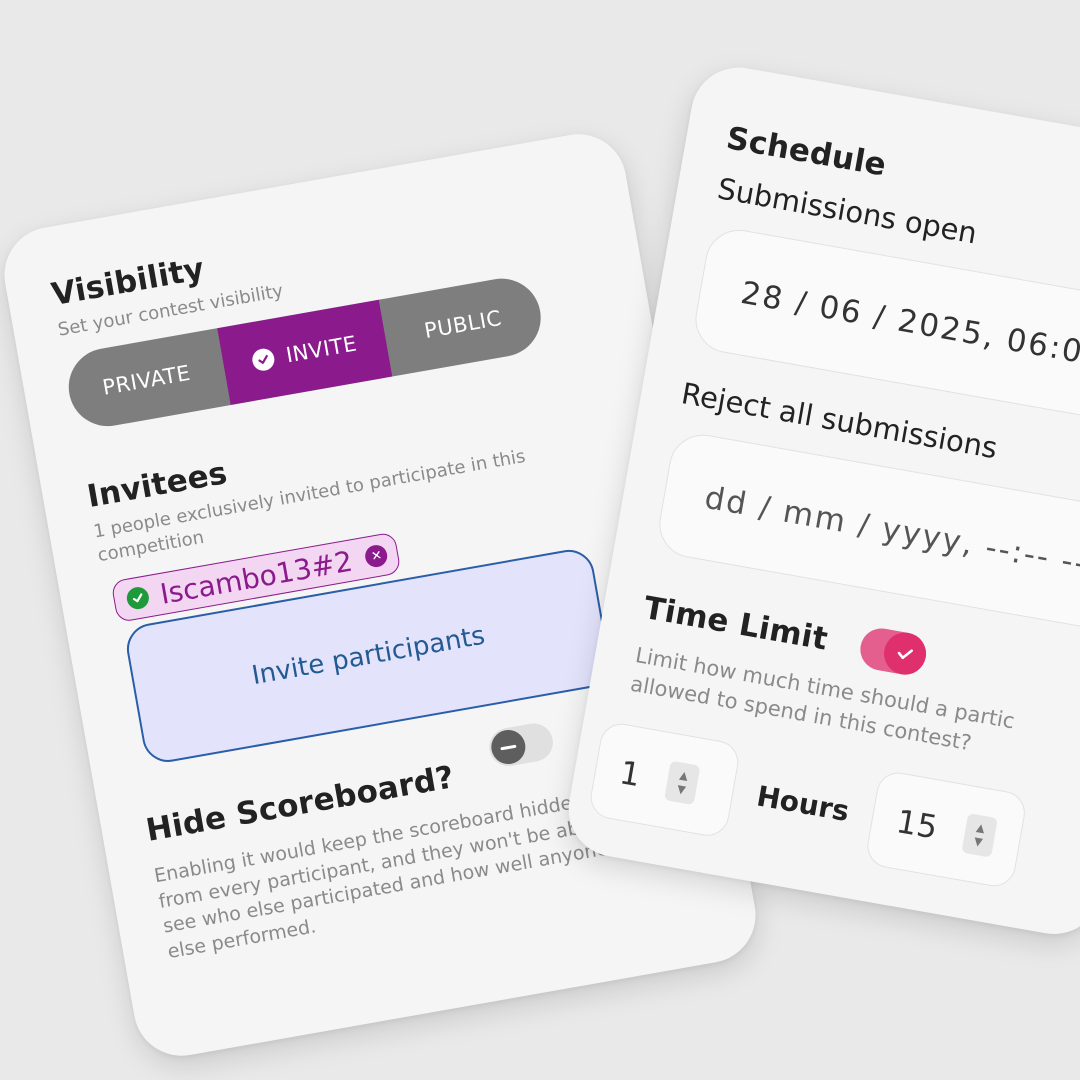 This screenshot has height=1080, width=1080. What do you see at coordinates (905, 653) in the screenshot?
I see `toggle-check-icon` at bounding box center [905, 653].